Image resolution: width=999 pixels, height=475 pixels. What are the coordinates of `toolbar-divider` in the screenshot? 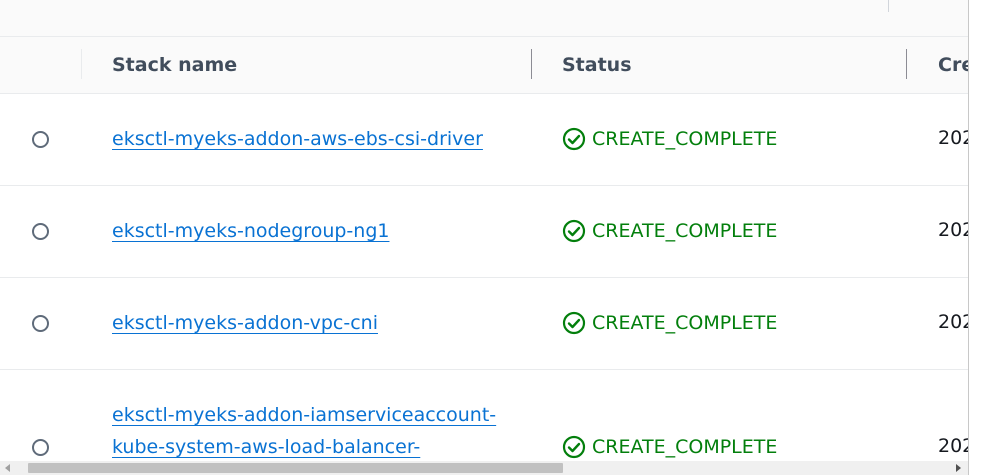 It's located at (888, 6).